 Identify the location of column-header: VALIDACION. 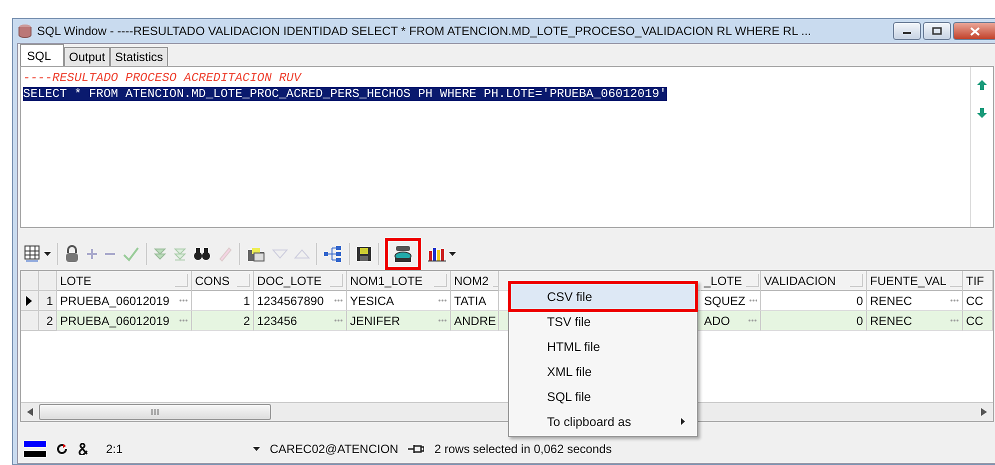
(805, 281).